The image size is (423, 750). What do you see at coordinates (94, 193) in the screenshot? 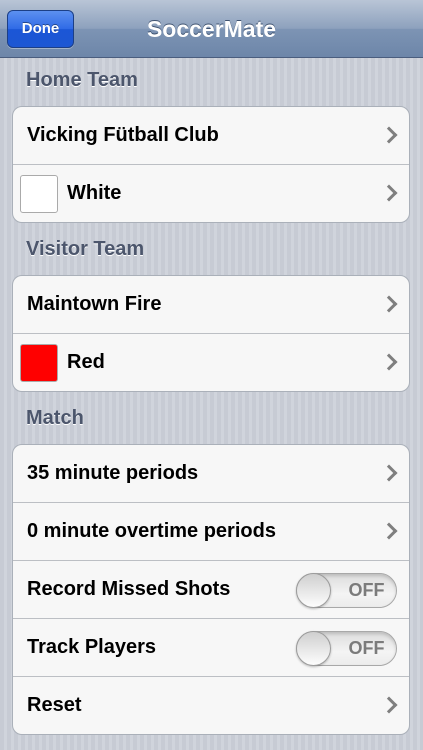
I see `home-team-color: White` at bounding box center [94, 193].